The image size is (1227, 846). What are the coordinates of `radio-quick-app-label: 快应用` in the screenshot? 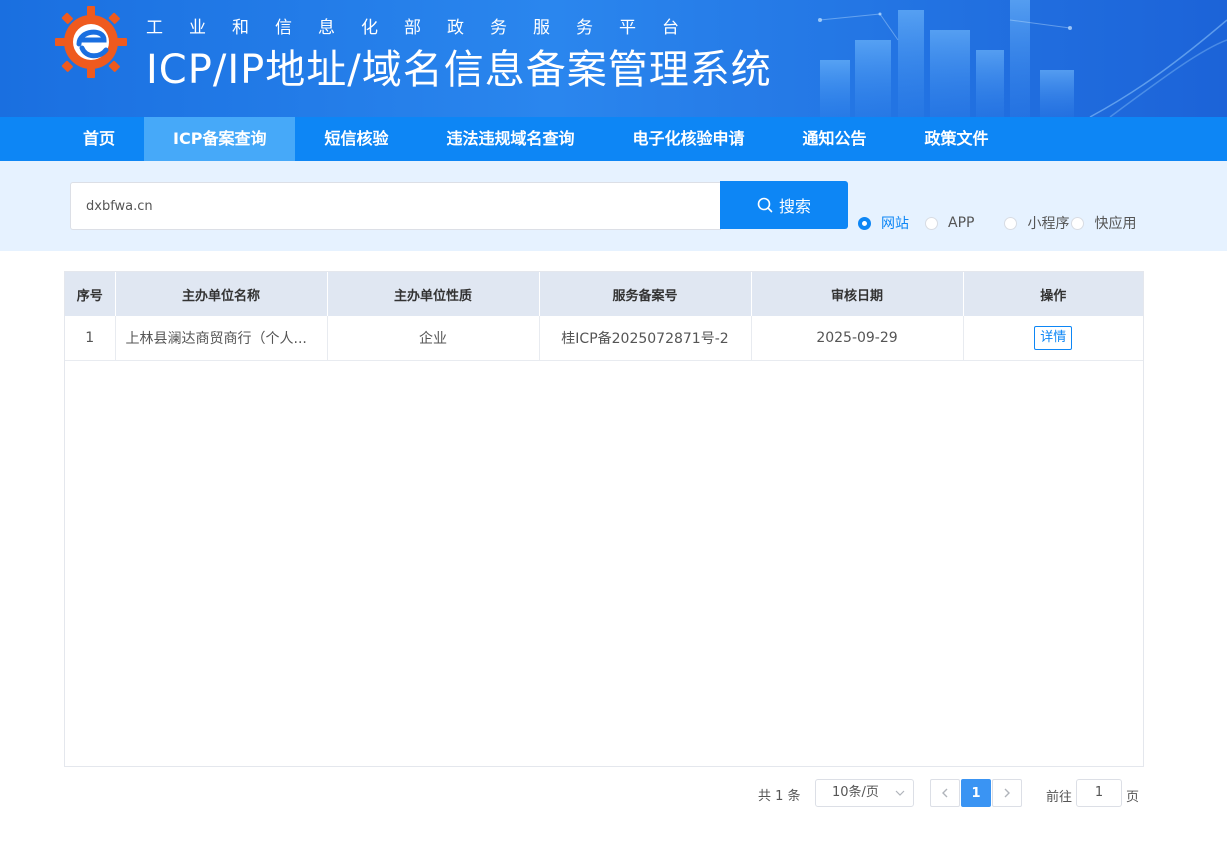 It's located at (1115, 224).